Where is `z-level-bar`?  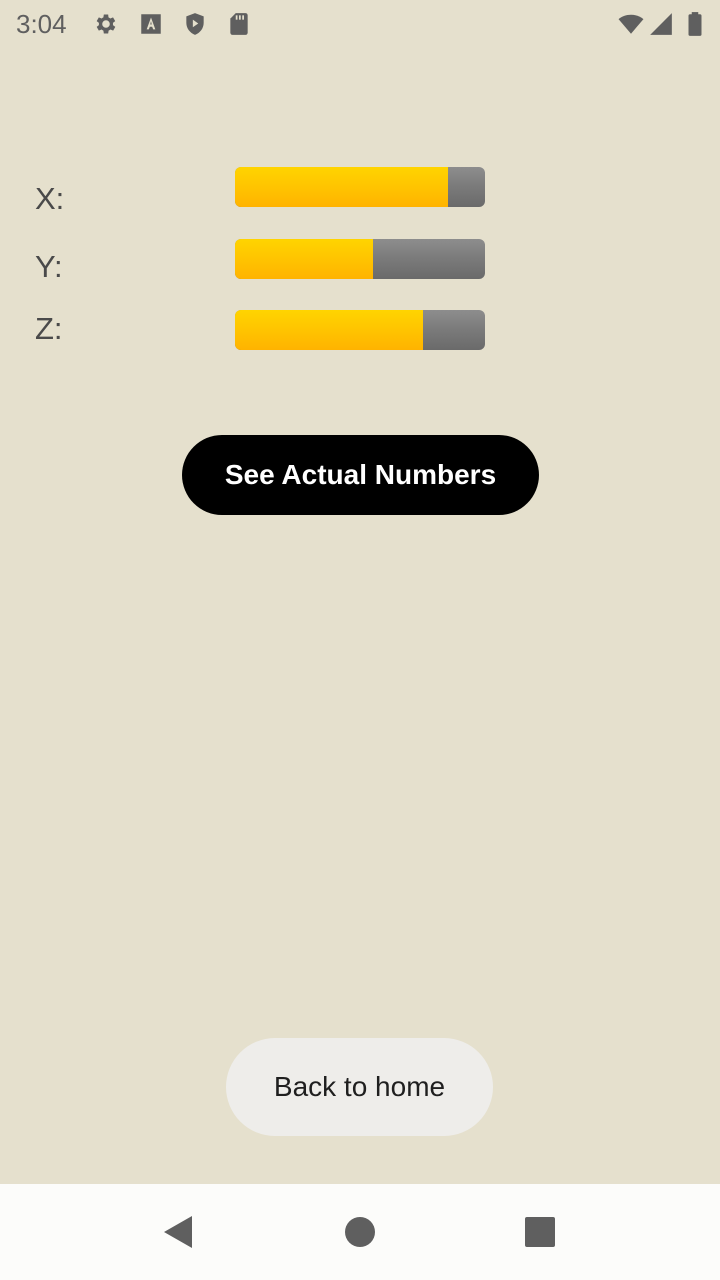
z-level-bar is located at coordinates (360, 330).